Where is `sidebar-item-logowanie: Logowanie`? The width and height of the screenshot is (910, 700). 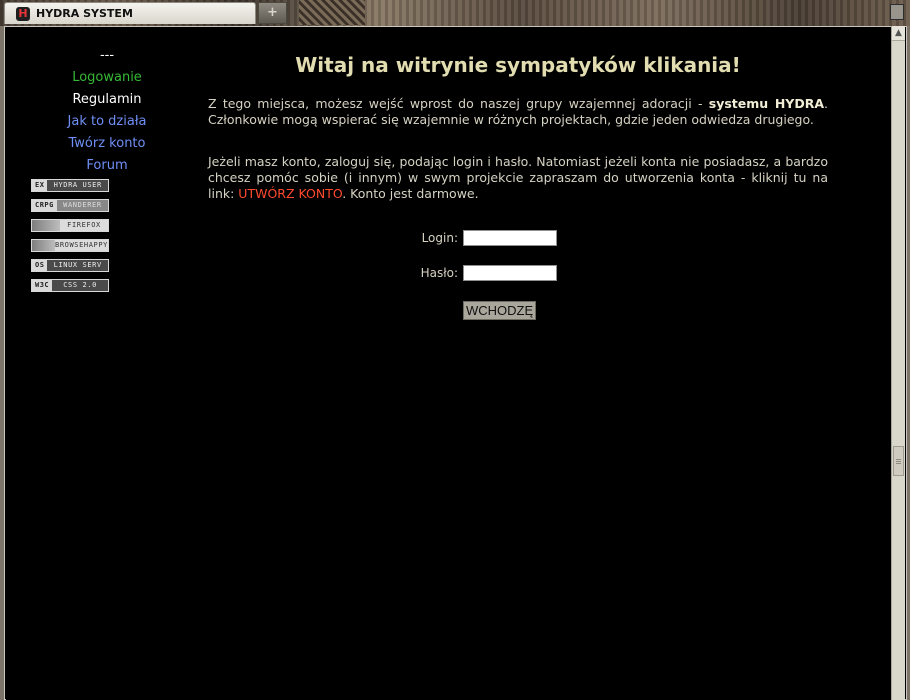 sidebar-item-logowanie: Logowanie is located at coordinates (107, 78).